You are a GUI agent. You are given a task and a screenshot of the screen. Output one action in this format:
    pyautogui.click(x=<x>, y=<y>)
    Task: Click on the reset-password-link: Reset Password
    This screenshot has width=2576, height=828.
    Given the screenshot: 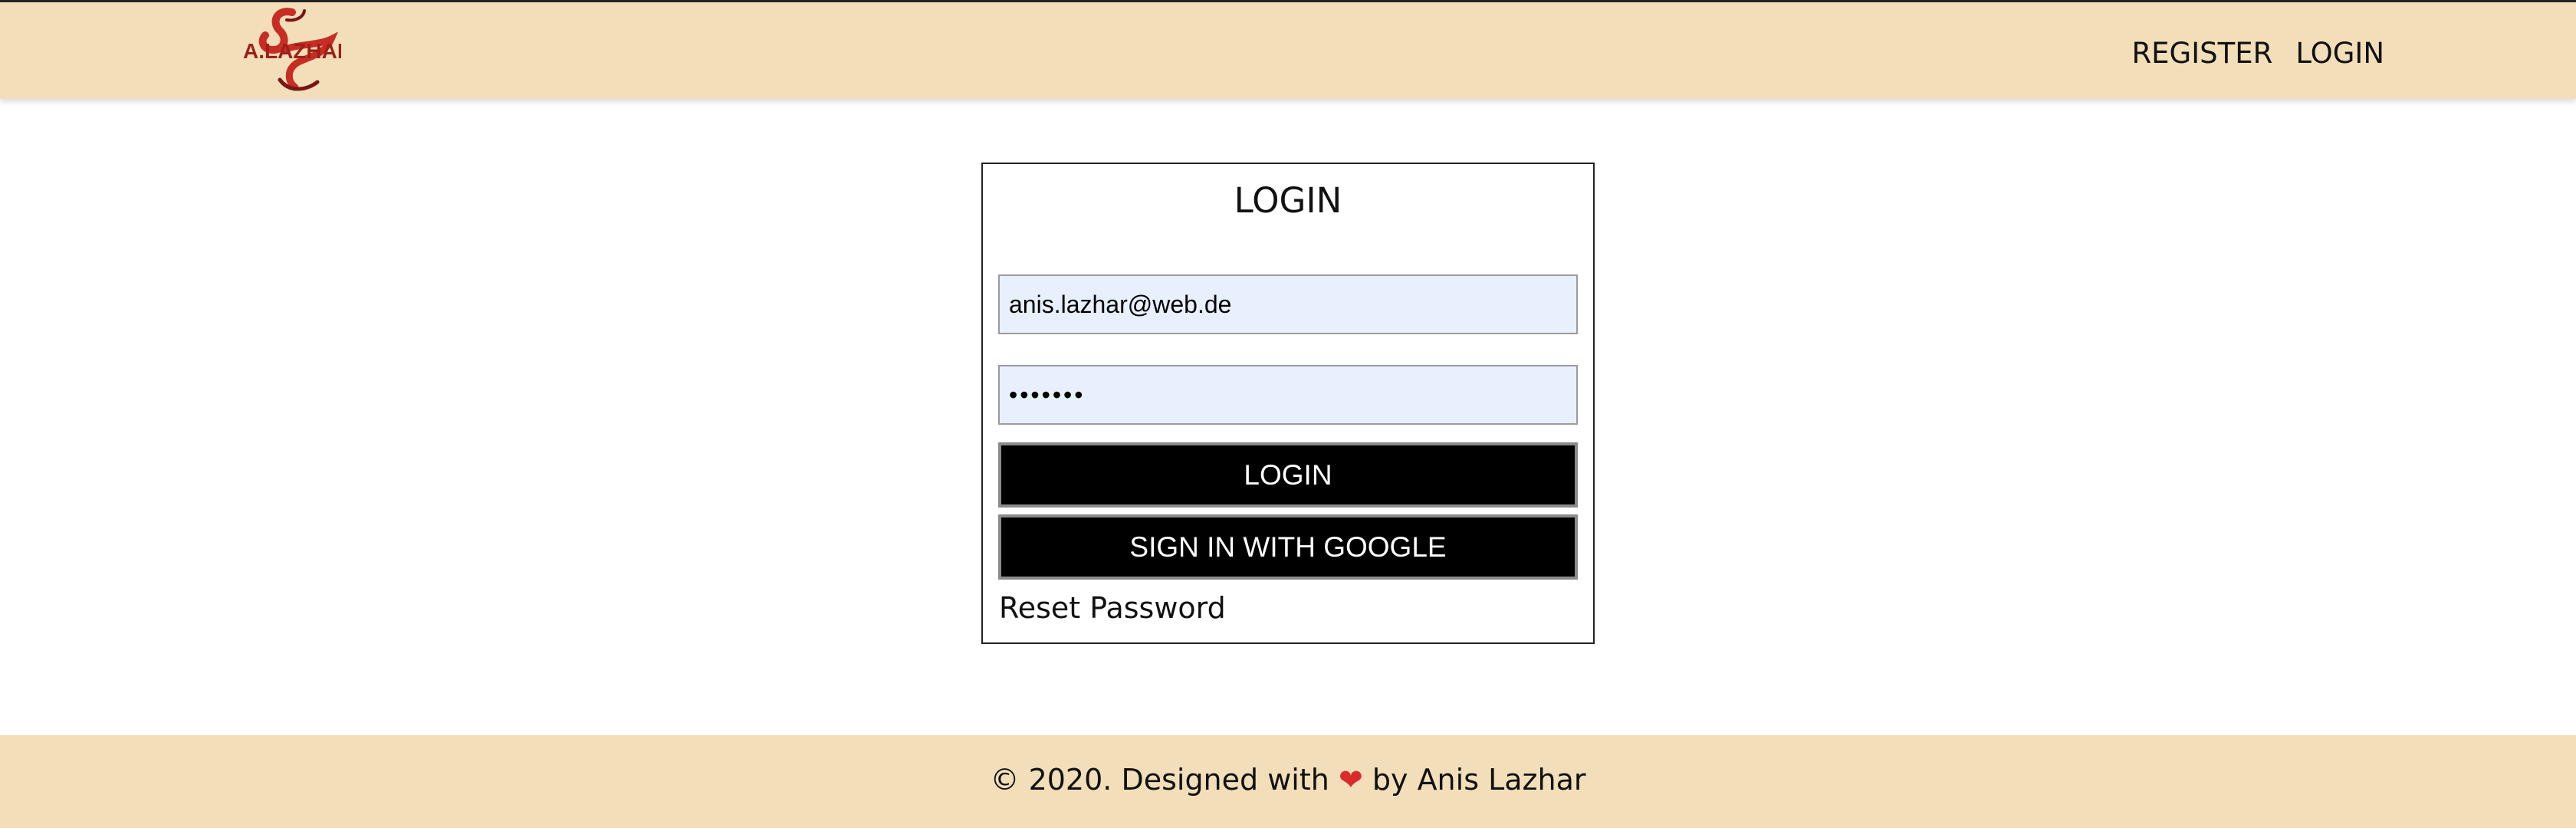 What is the action you would take?
    pyautogui.click(x=1113, y=608)
    